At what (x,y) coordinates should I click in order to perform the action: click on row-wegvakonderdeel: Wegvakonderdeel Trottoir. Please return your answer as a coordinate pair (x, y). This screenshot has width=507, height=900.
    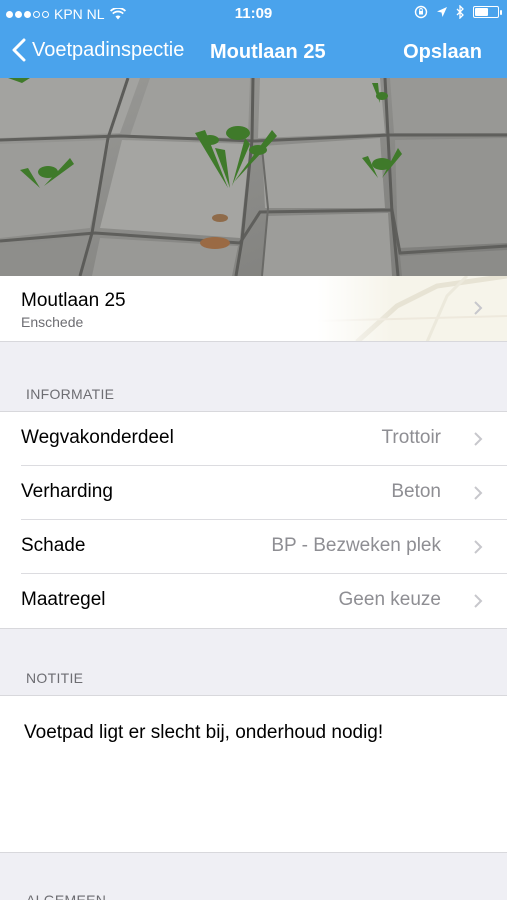
    Looking at the image, I should click on (253, 439).